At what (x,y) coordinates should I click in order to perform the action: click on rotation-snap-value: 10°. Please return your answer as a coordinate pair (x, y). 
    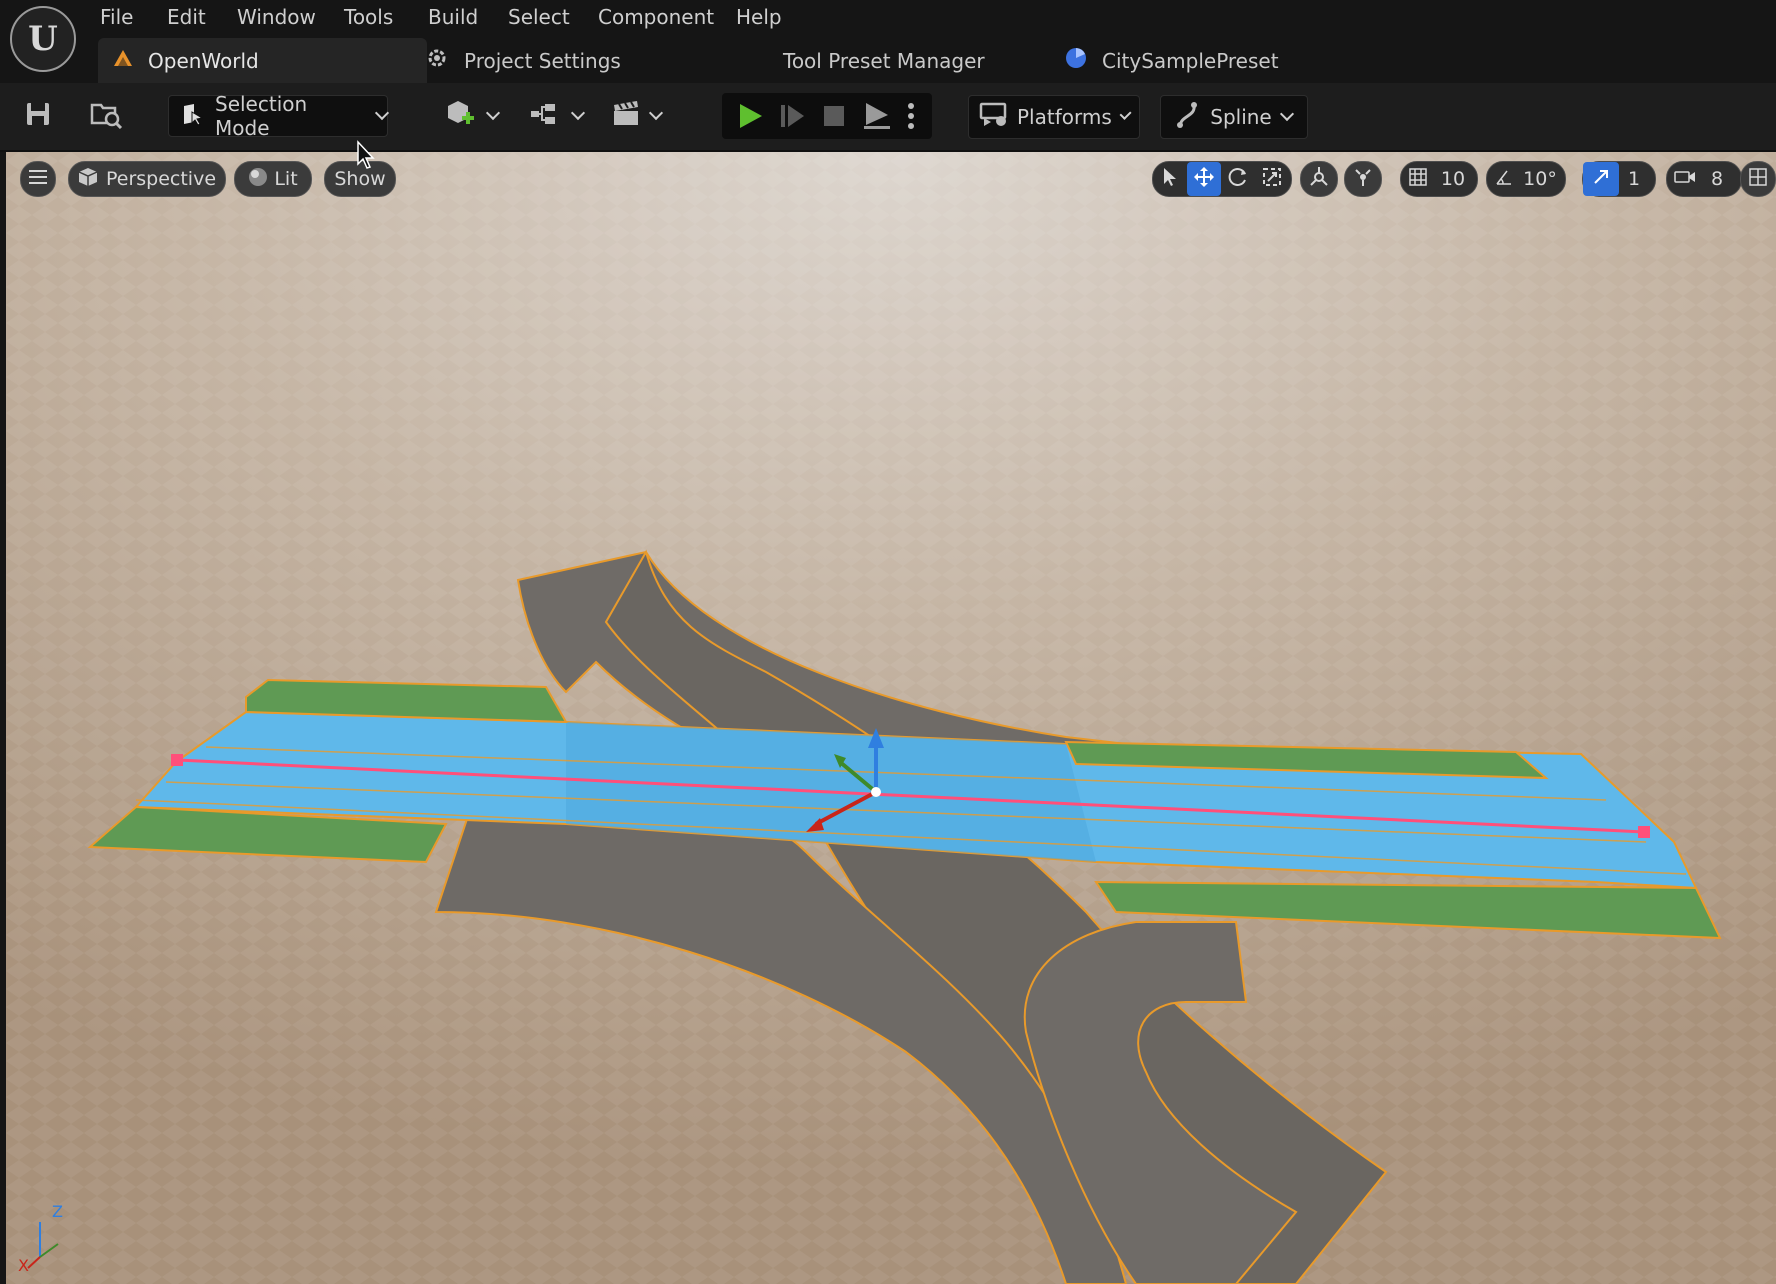
    Looking at the image, I should click on (1540, 179).